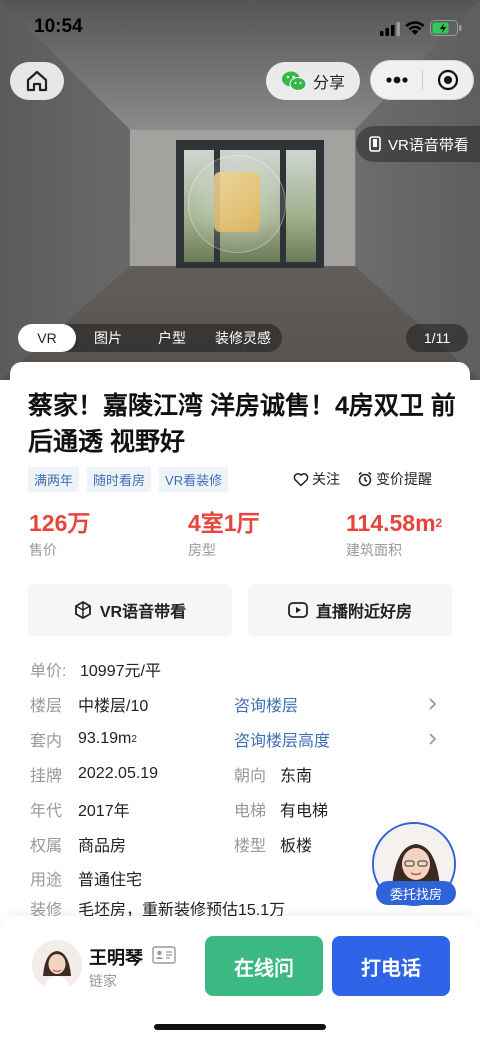  What do you see at coordinates (46, 811) in the screenshot?
I see `year-key: 年代` at bounding box center [46, 811].